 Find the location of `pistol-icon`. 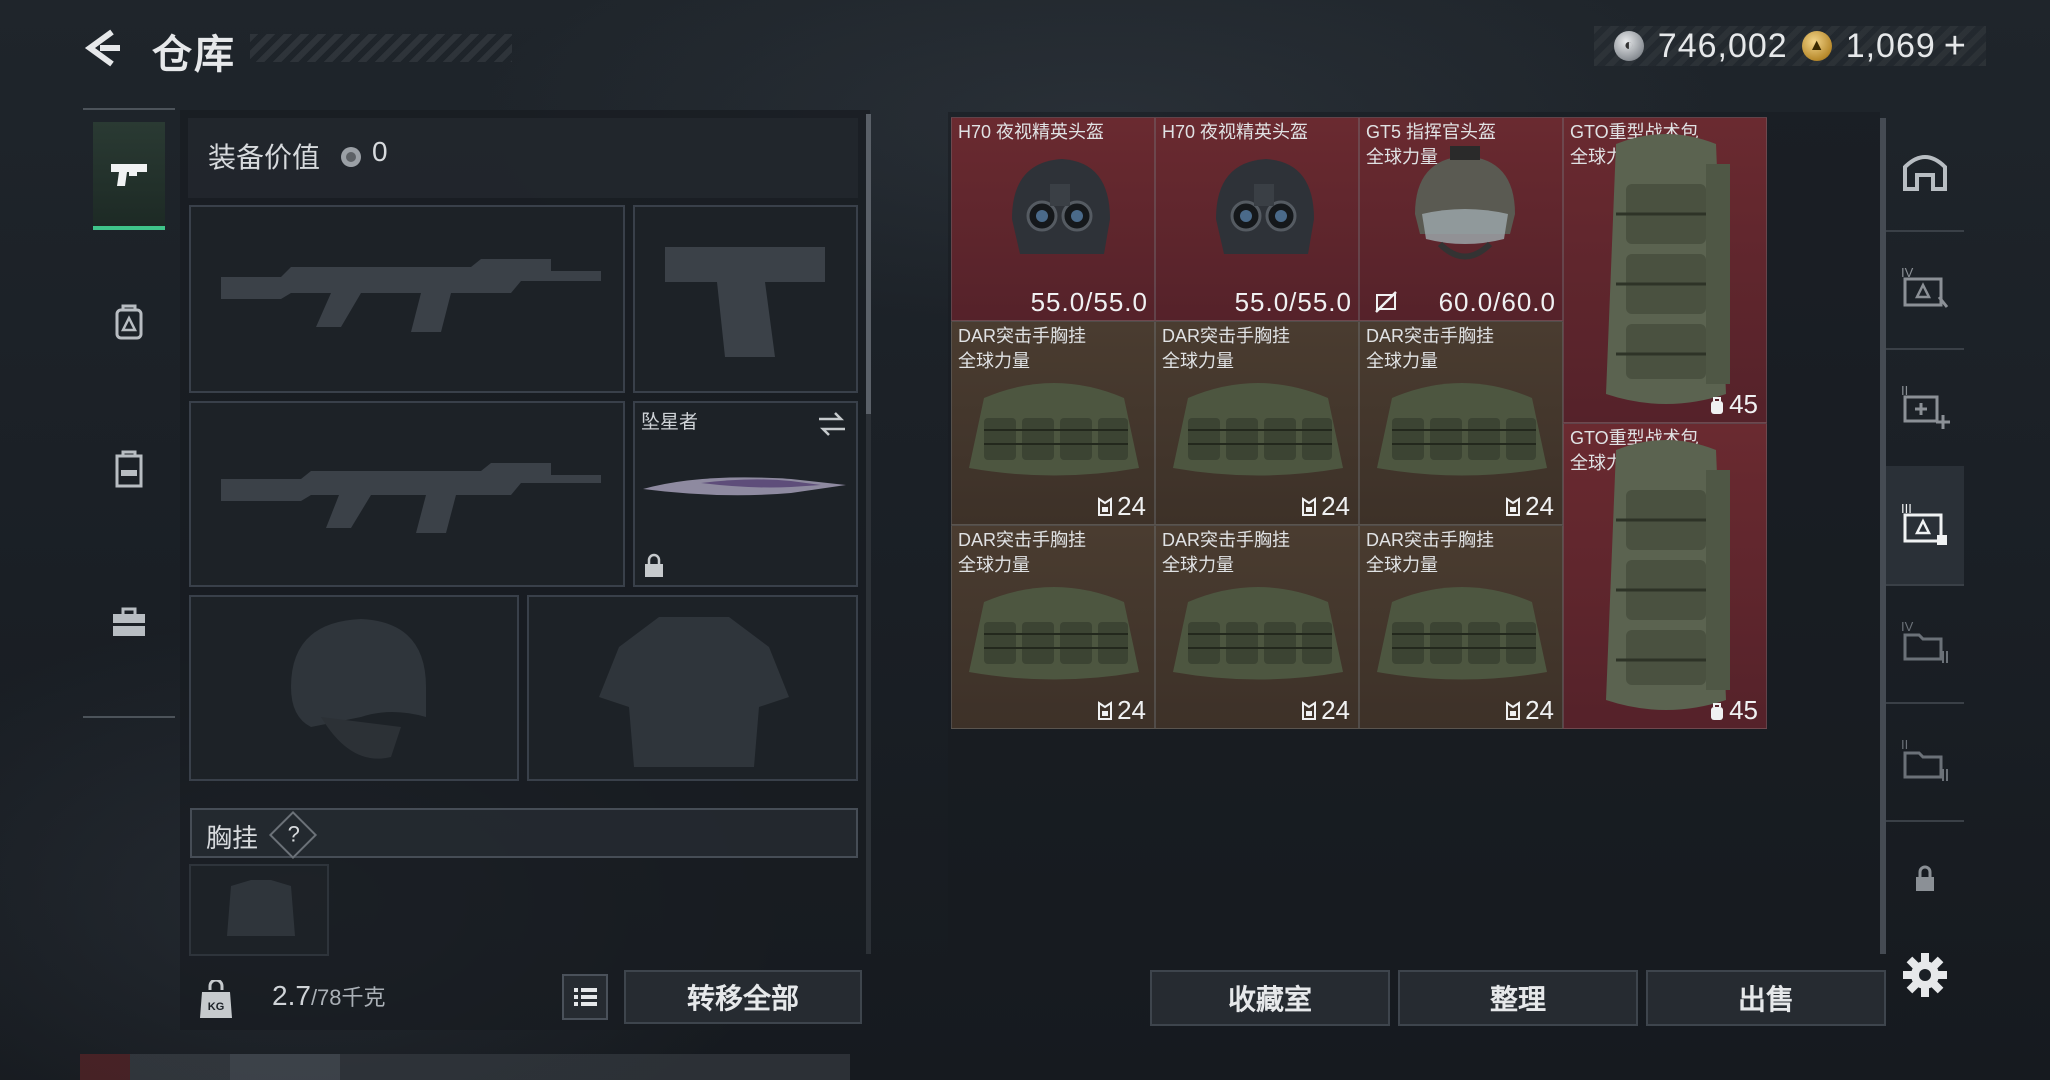

pistol-icon is located at coordinates (129, 175).